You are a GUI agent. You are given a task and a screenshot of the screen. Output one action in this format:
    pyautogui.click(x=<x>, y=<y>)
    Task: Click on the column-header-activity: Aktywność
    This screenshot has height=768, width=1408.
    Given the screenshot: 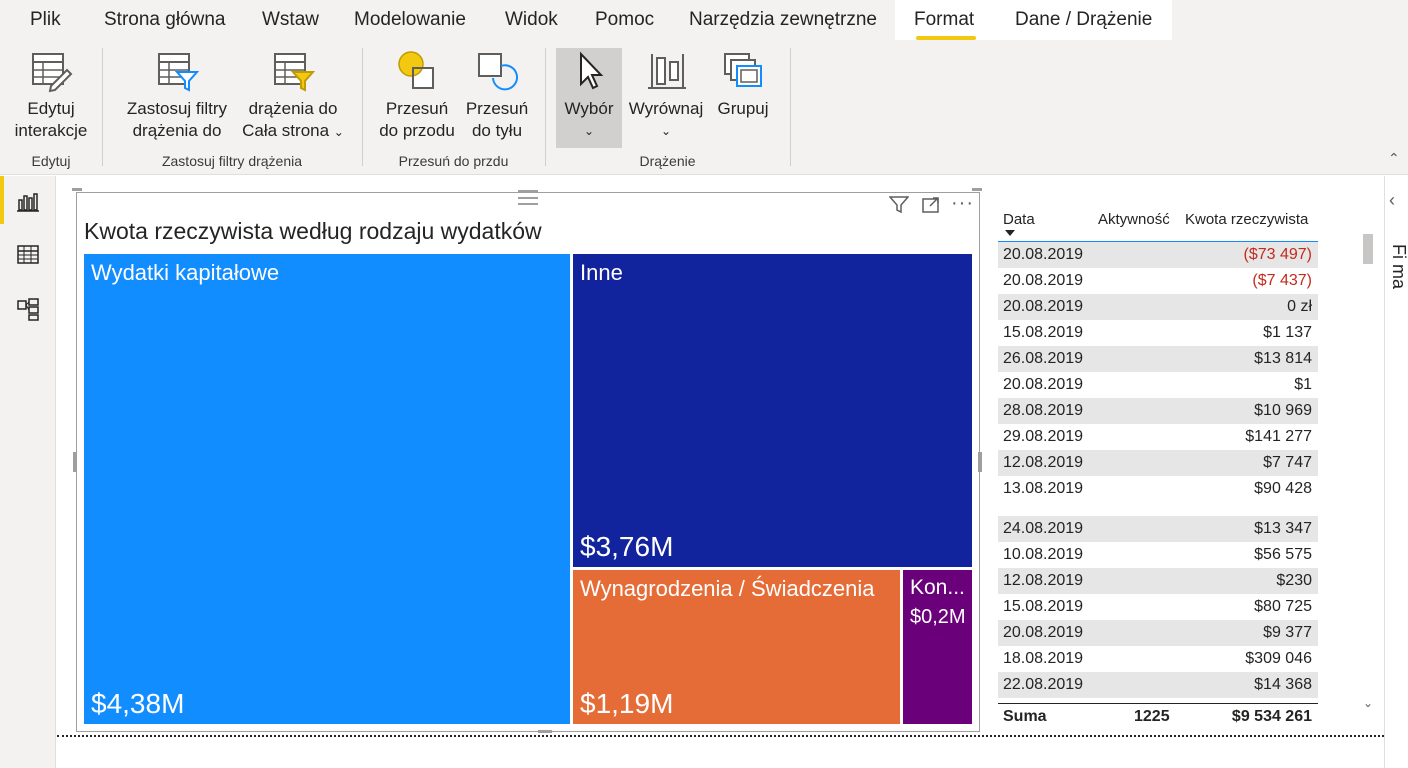 What is the action you would take?
    pyautogui.click(x=1134, y=219)
    